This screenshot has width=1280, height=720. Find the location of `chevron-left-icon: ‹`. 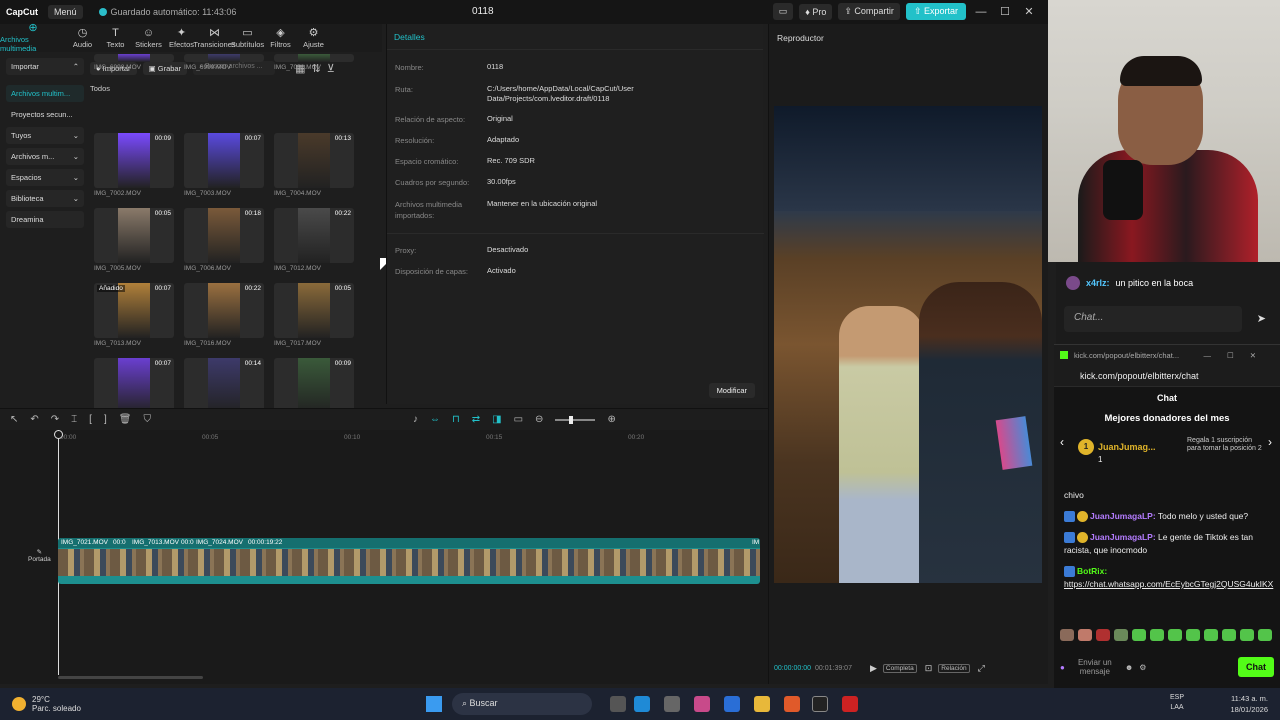

chevron-left-icon: ‹ is located at coordinates (1062, 442).